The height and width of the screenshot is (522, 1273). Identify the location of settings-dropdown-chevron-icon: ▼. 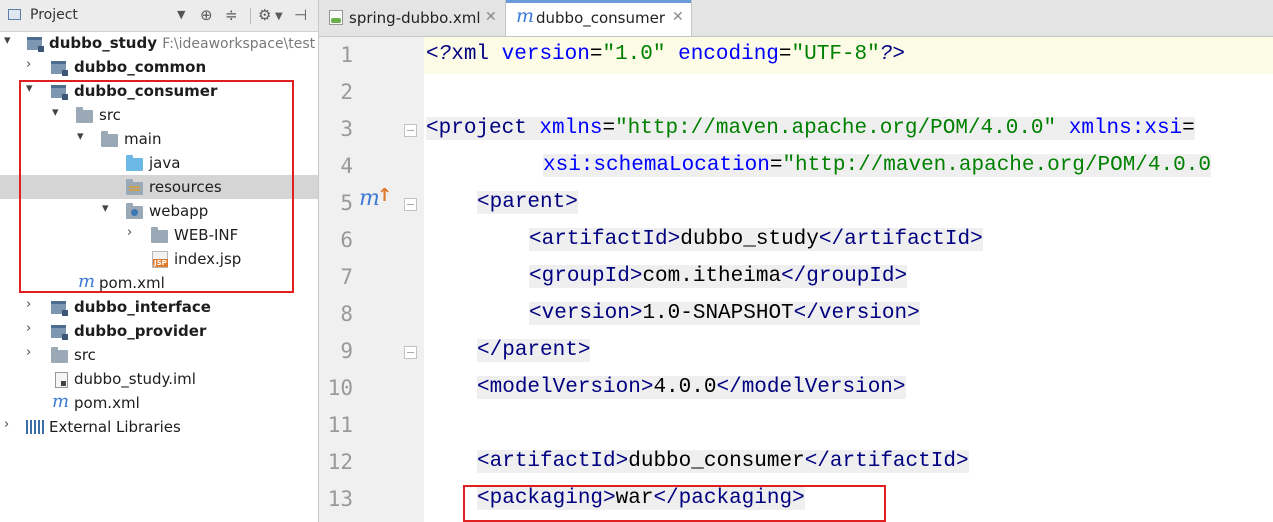
(279, 16).